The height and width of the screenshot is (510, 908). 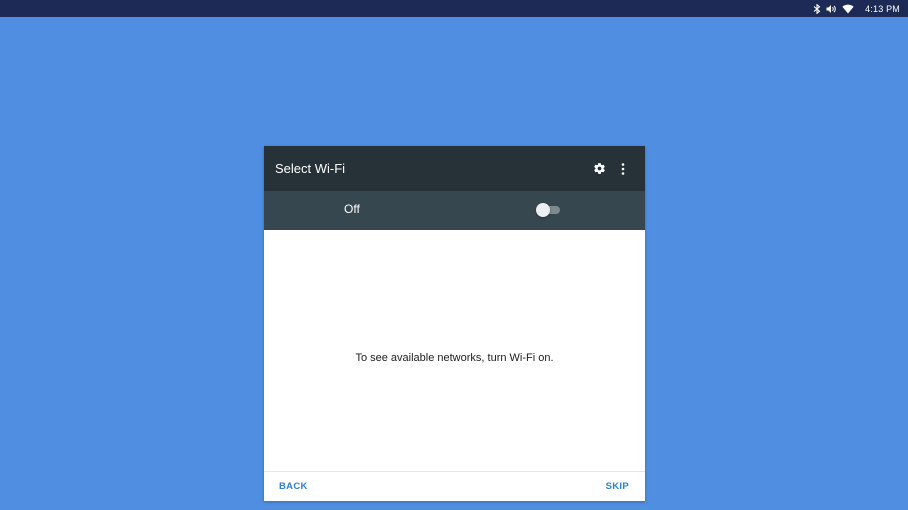 I want to click on settings-button, so click(x=599, y=169).